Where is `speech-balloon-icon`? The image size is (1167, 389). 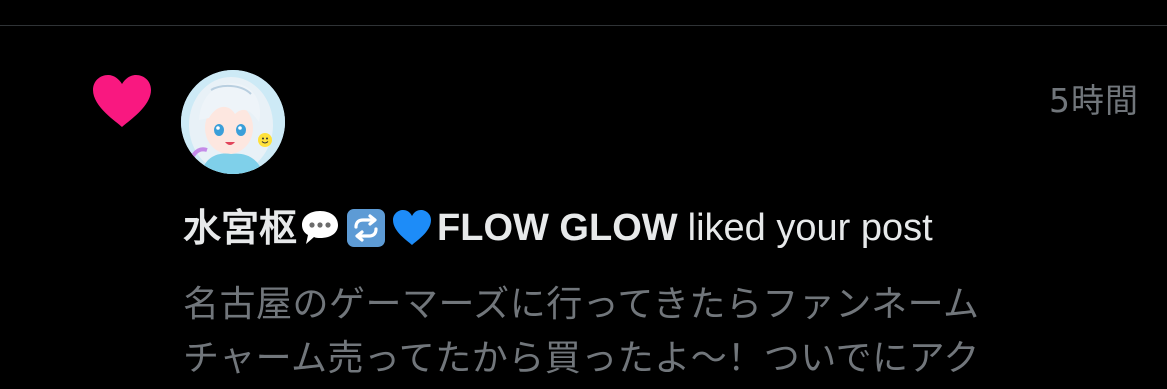 speech-balloon-icon is located at coordinates (320, 227).